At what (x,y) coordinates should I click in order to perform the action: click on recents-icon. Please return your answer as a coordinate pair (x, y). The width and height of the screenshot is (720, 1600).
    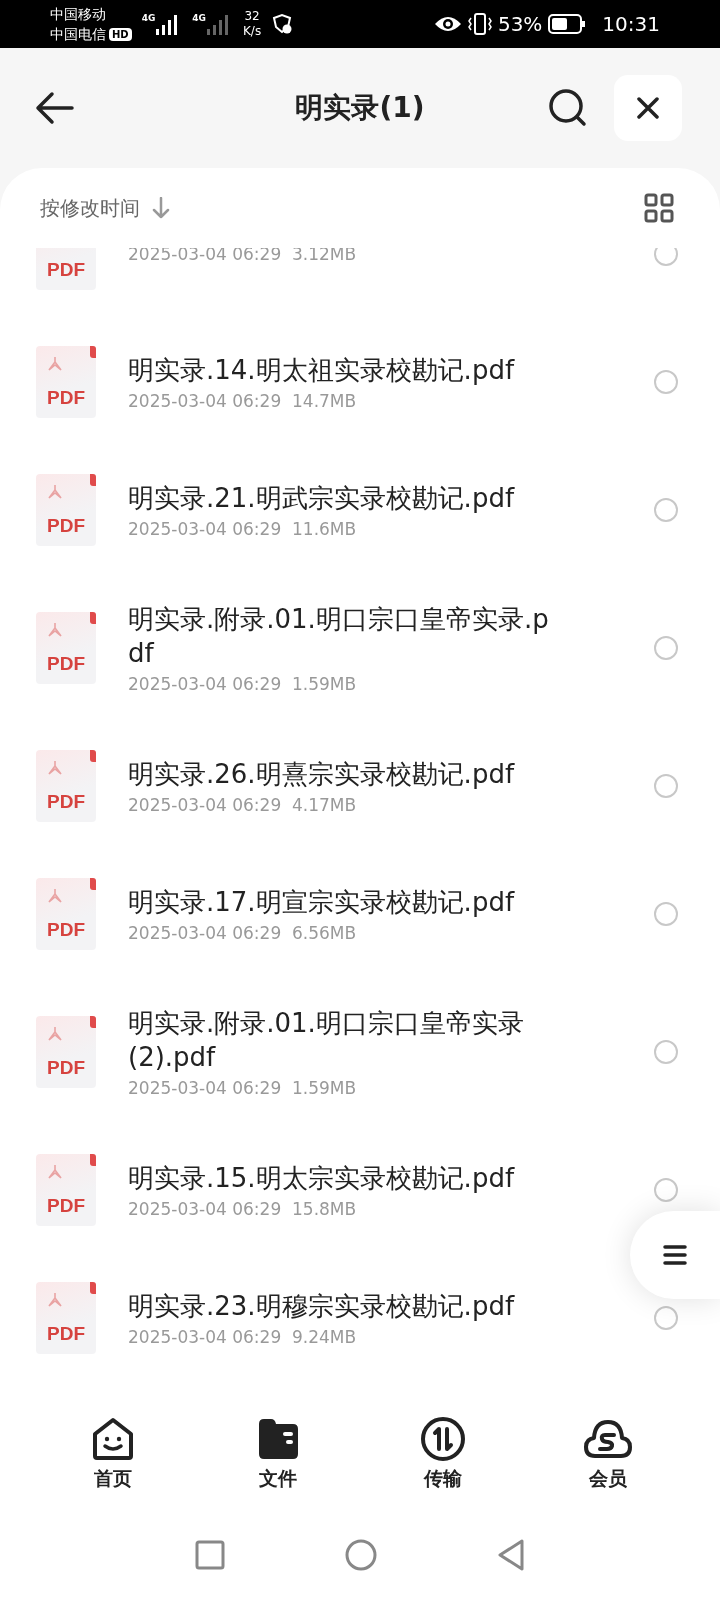
    Looking at the image, I should click on (210, 1555).